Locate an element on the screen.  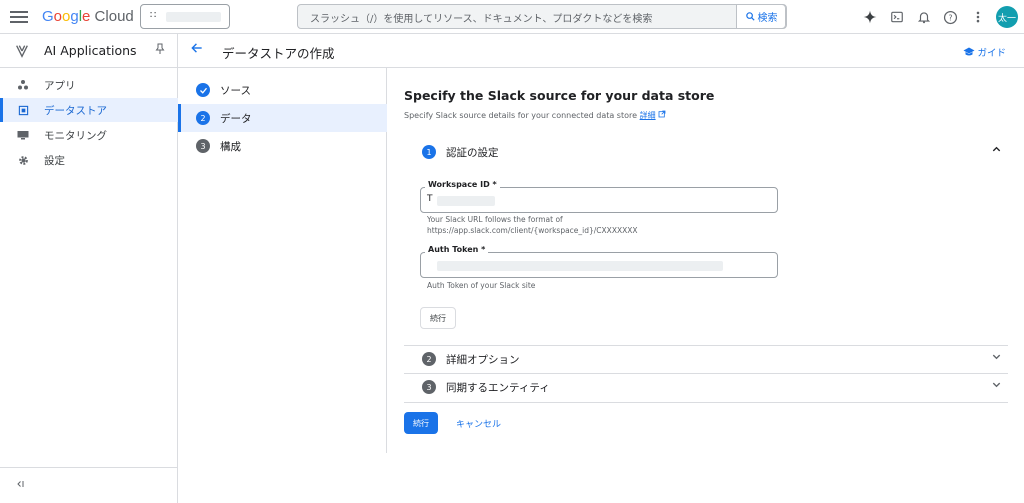
product-header: AI Applications is located at coordinates (89, 51).